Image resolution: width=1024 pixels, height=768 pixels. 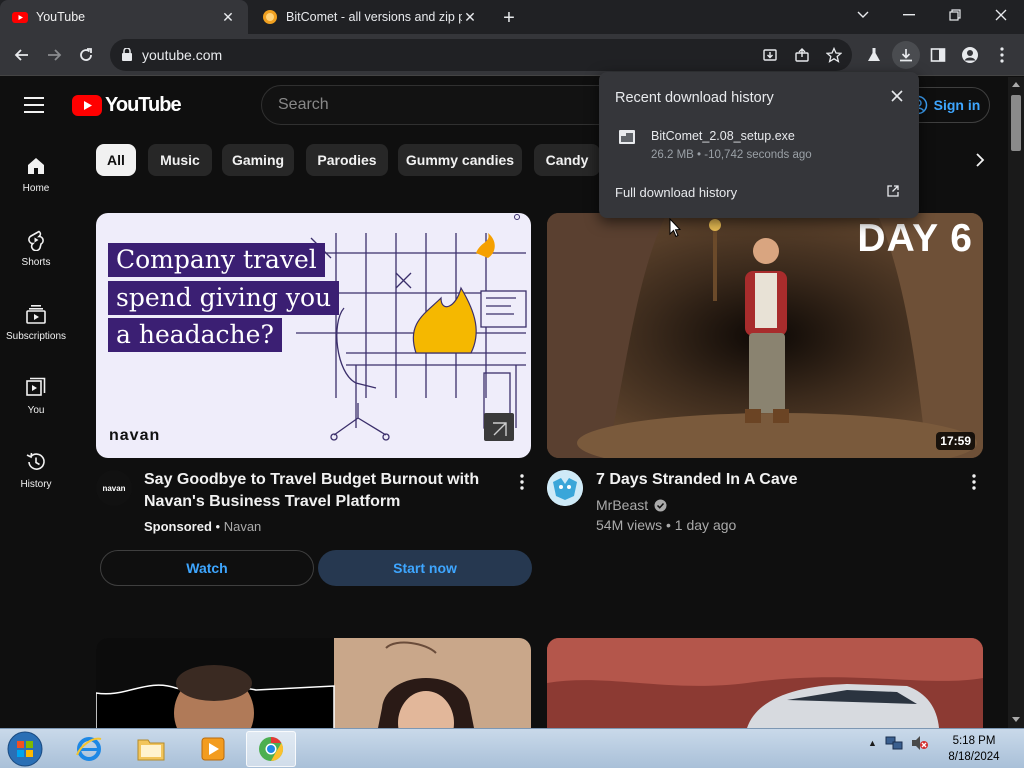 What do you see at coordinates (436, 105) in the screenshot?
I see `search-input: Search` at bounding box center [436, 105].